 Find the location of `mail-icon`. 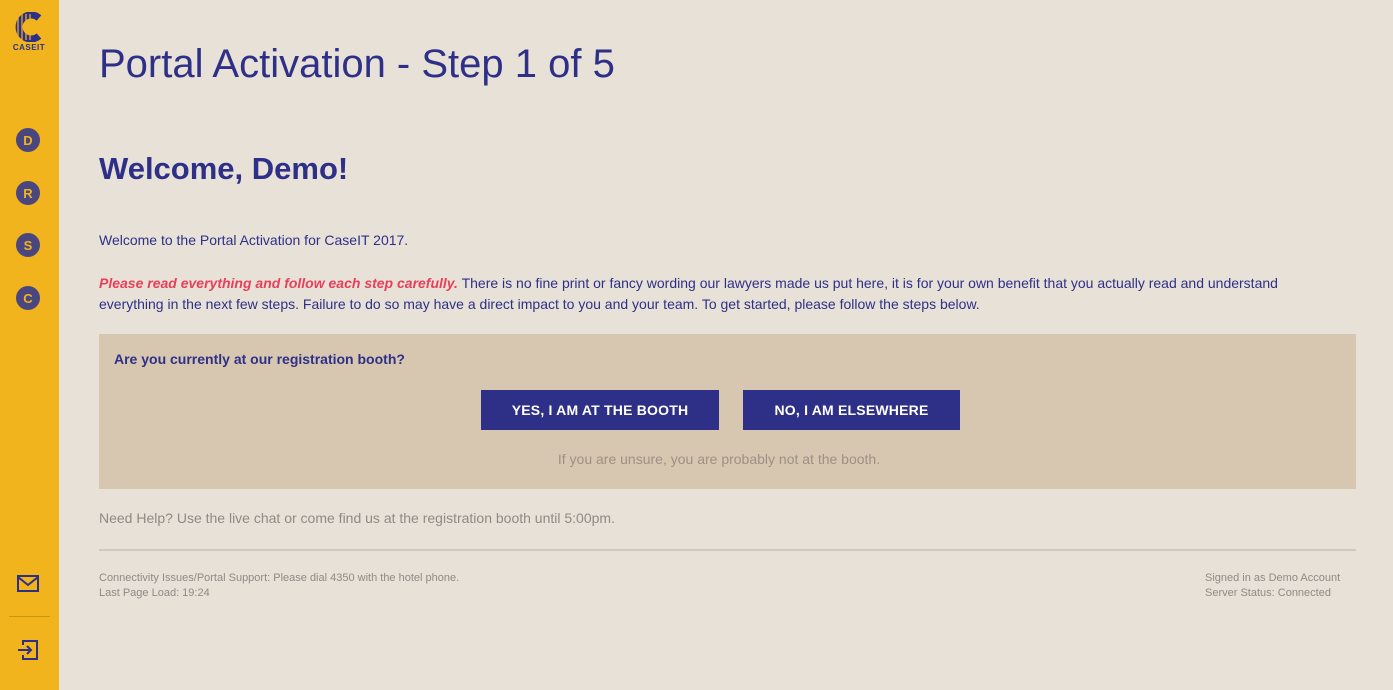

mail-icon is located at coordinates (28, 586).